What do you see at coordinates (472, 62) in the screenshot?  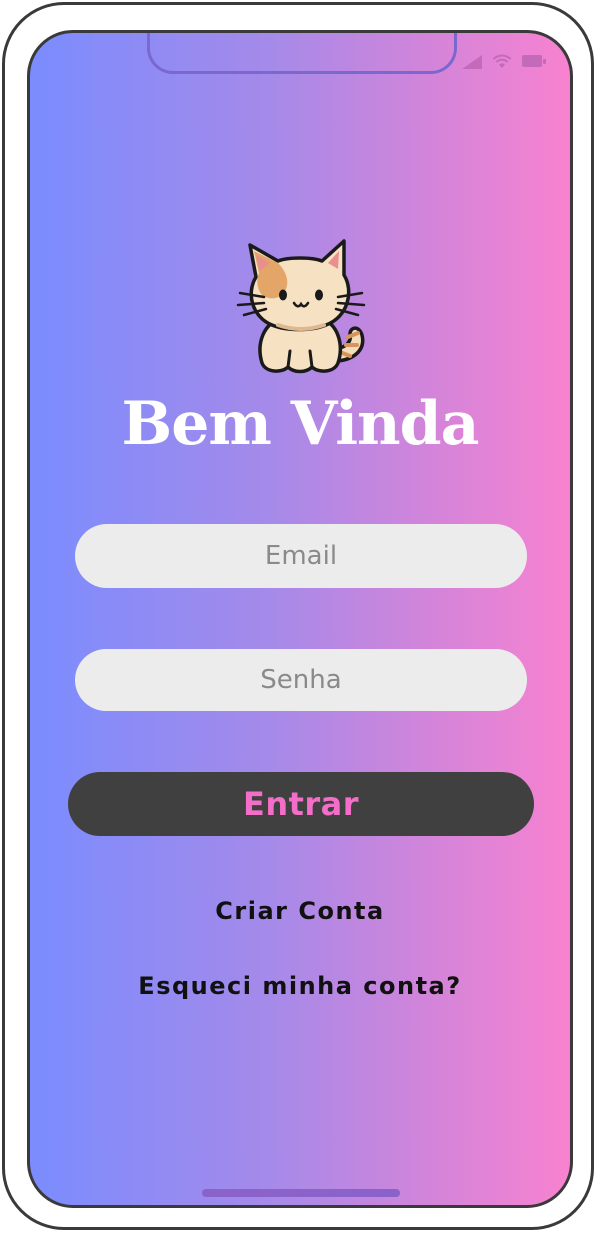 I see `signal-icon` at bounding box center [472, 62].